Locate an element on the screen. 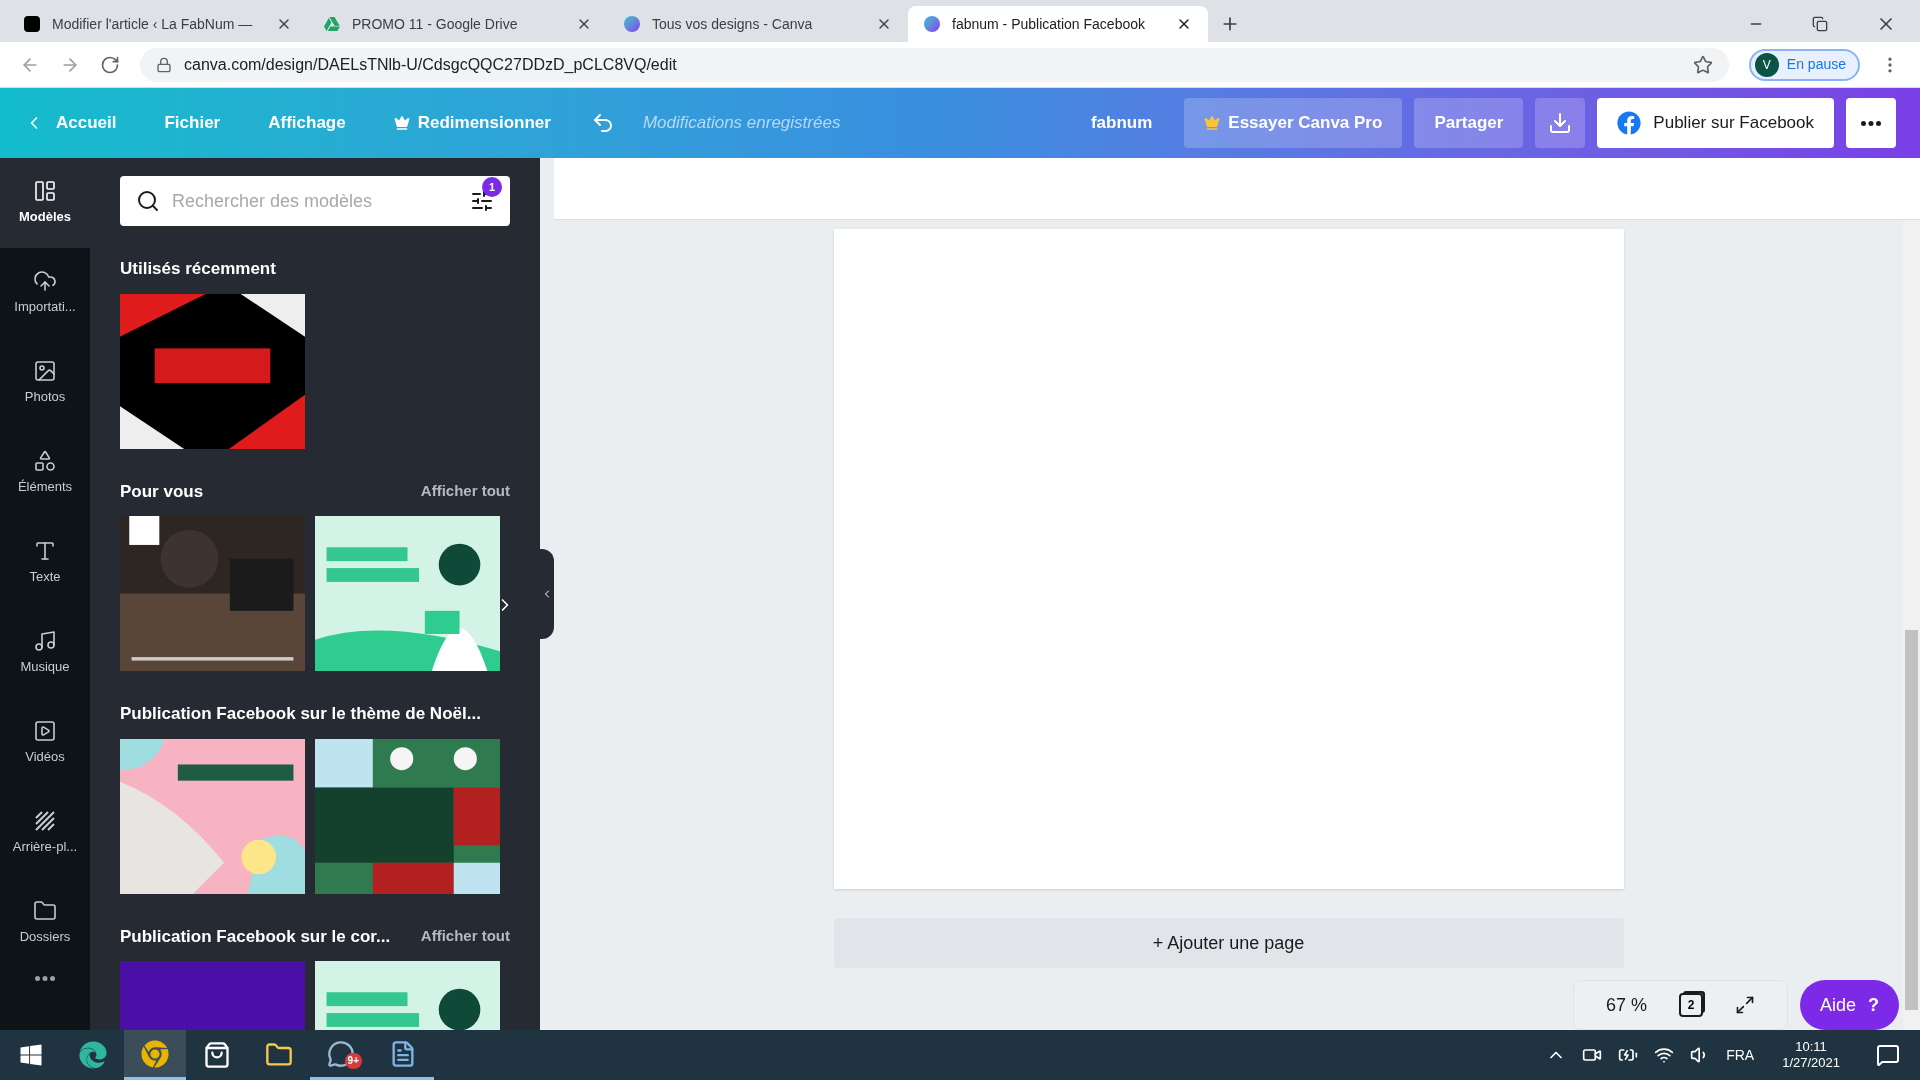 This screenshot has height=1080, width=1920. clock-date: 1/27/2021 is located at coordinates (1811, 1063).